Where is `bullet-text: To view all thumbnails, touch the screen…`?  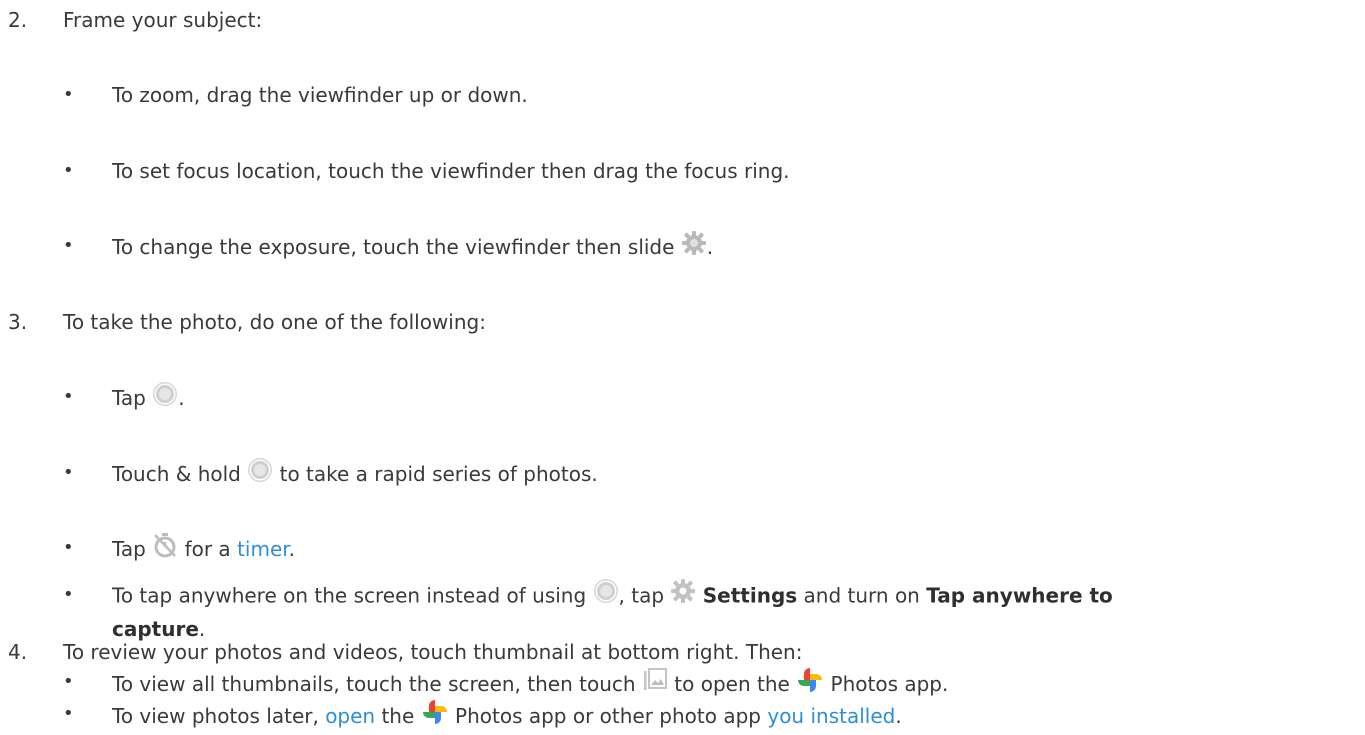 bullet-text: To view all thumbnails, touch the screen… is located at coordinates (530, 685).